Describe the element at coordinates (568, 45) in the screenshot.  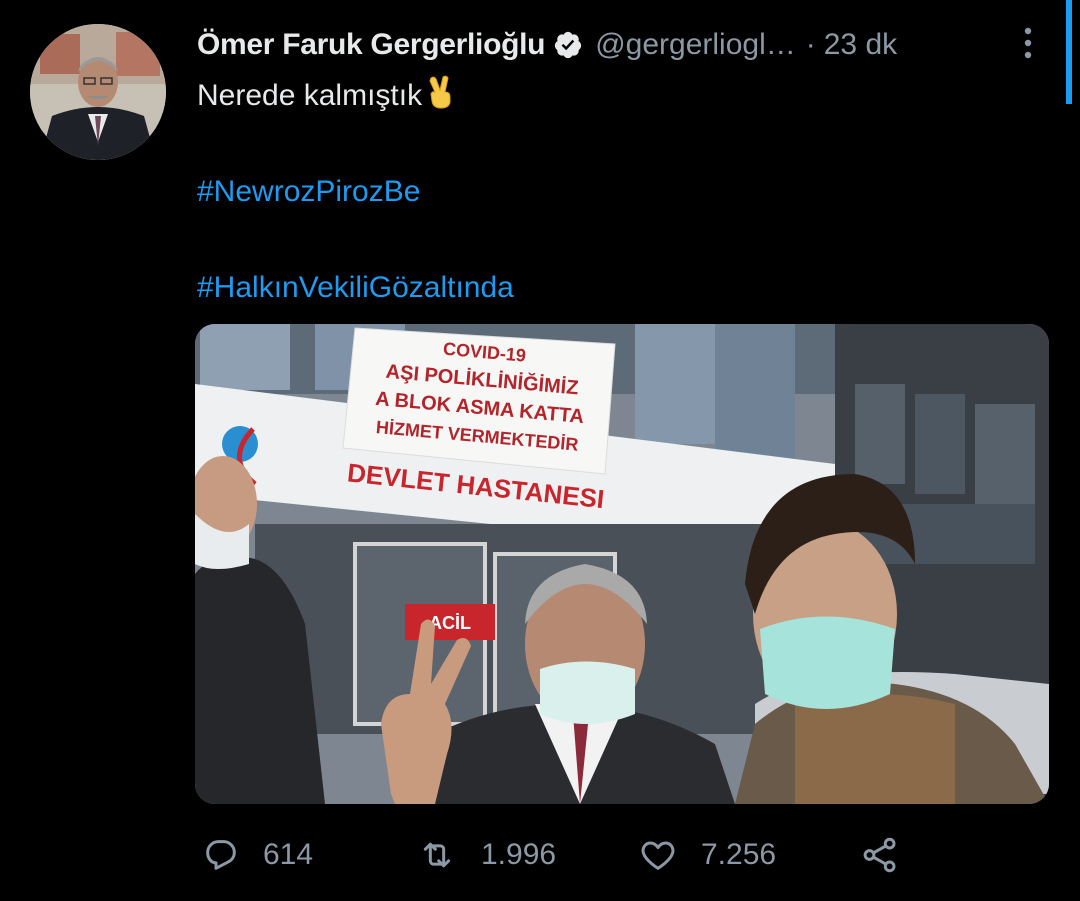
I see `verified-badge-icon` at that location.